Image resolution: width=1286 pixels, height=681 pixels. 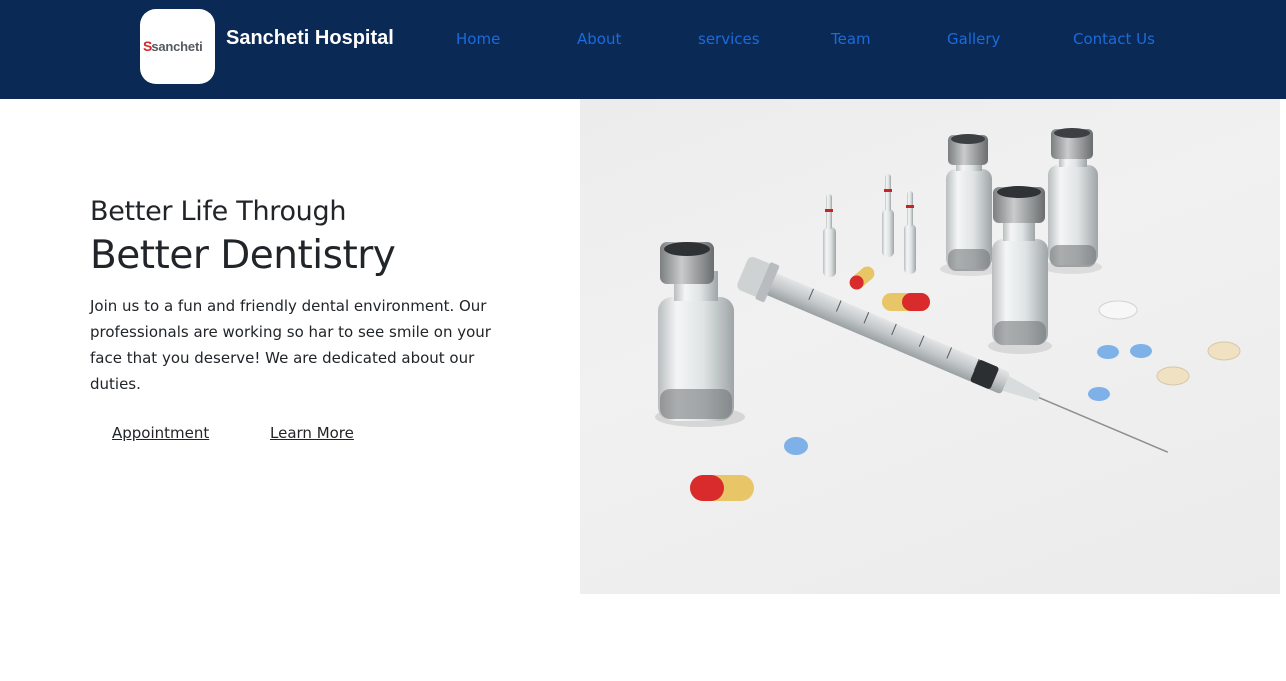 What do you see at coordinates (599, 39) in the screenshot?
I see `nav-about: About` at bounding box center [599, 39].